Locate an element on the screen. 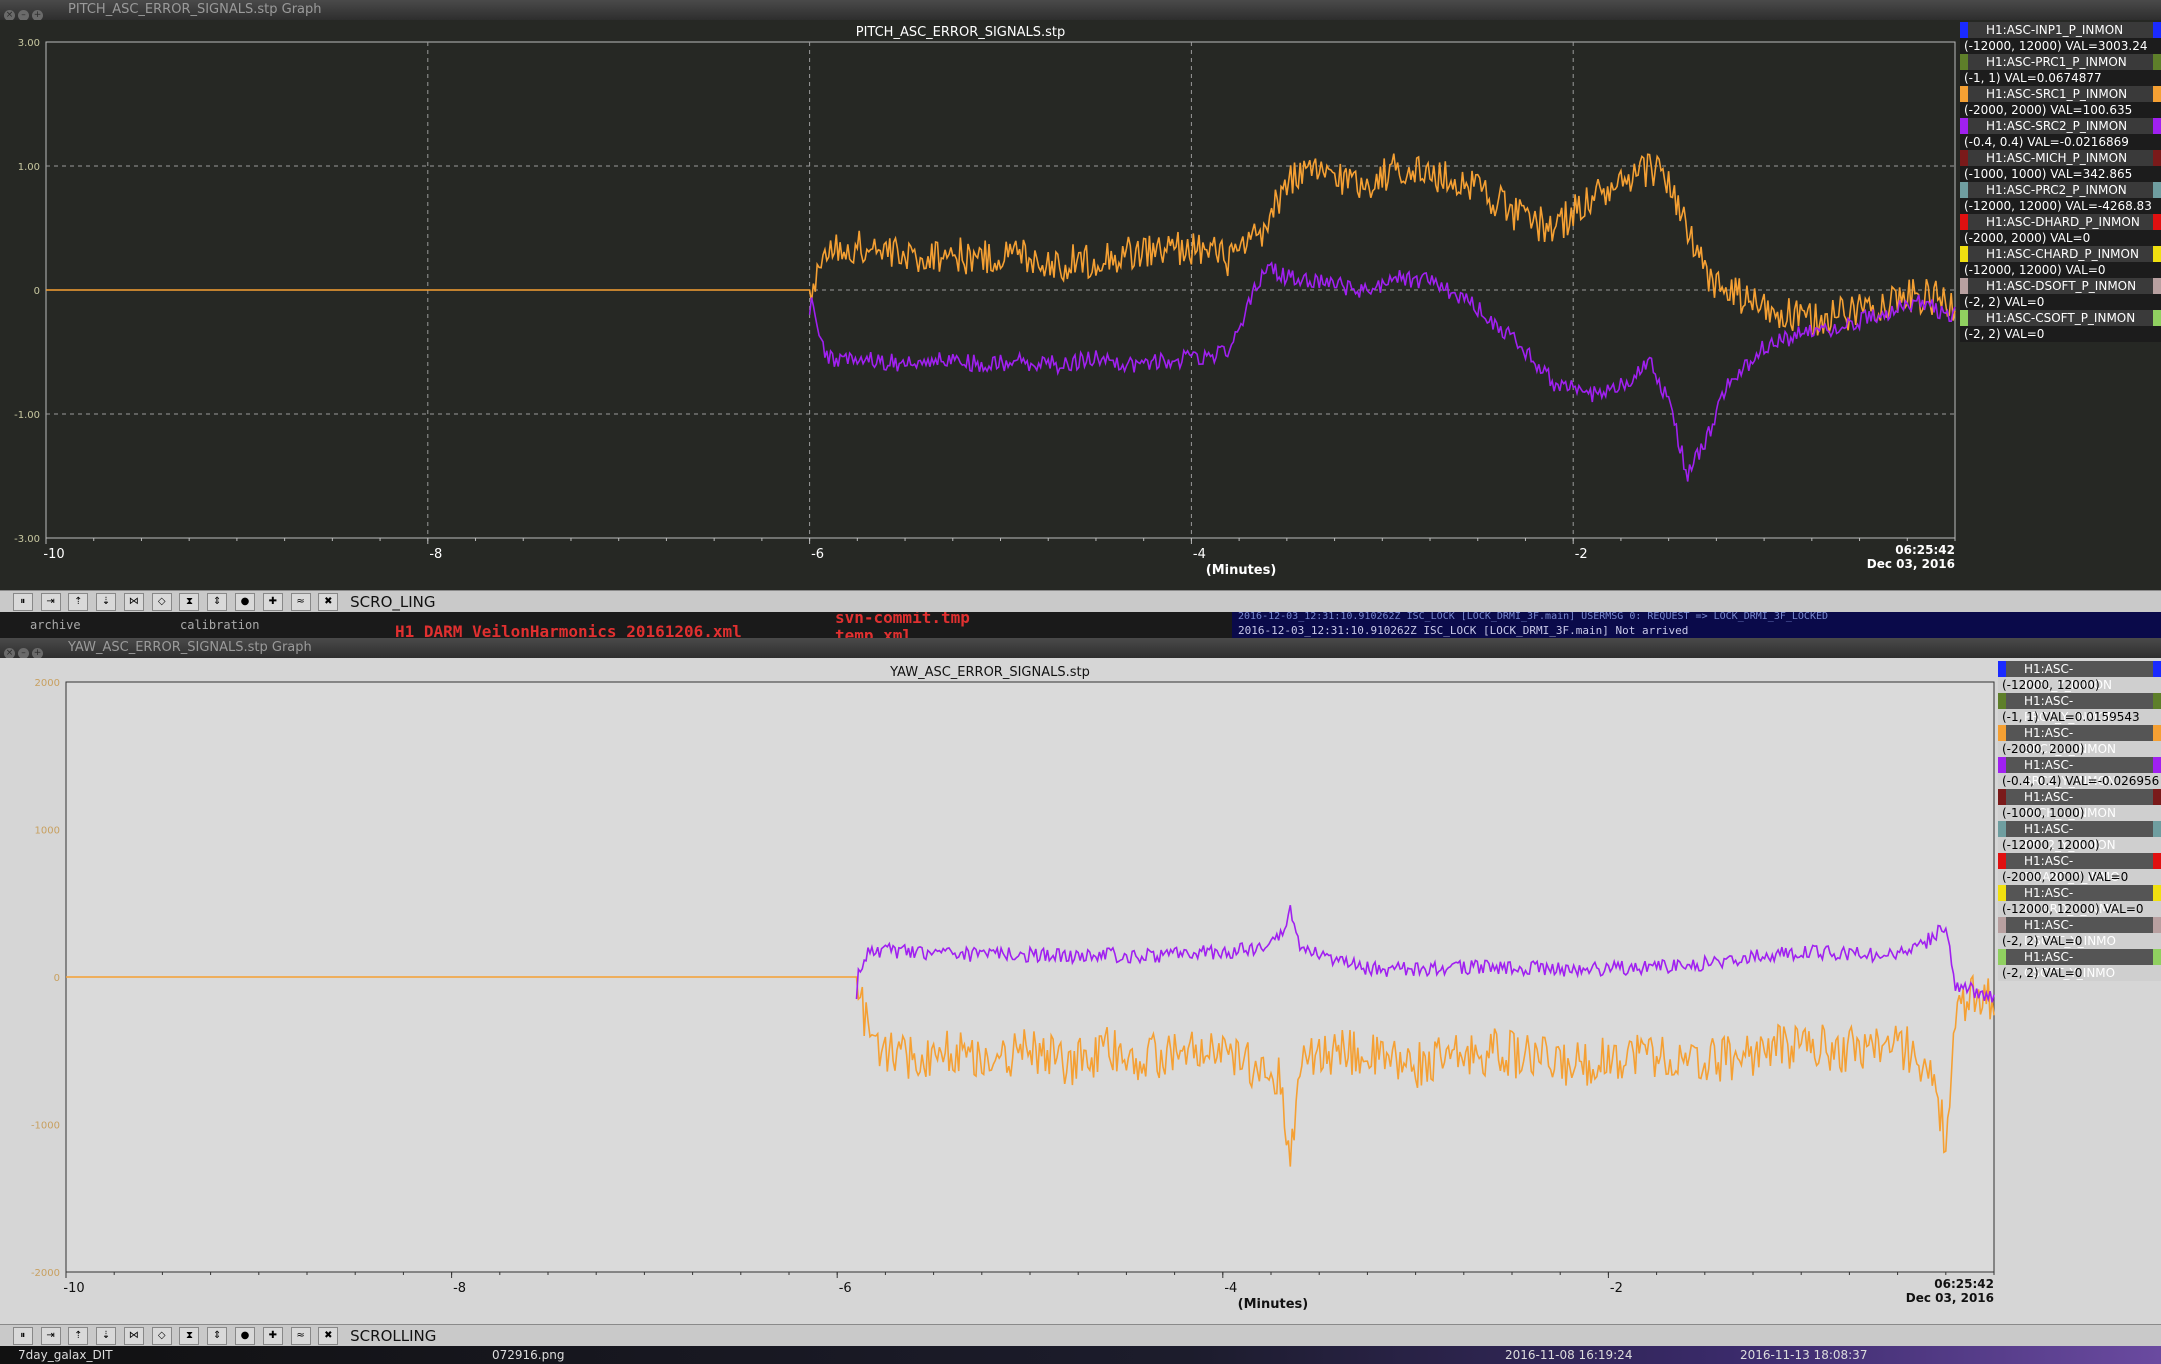 The image size is (2161, 1364). taskbar-item: 7day_galax_DIT is located at coordinates (65, 1355).